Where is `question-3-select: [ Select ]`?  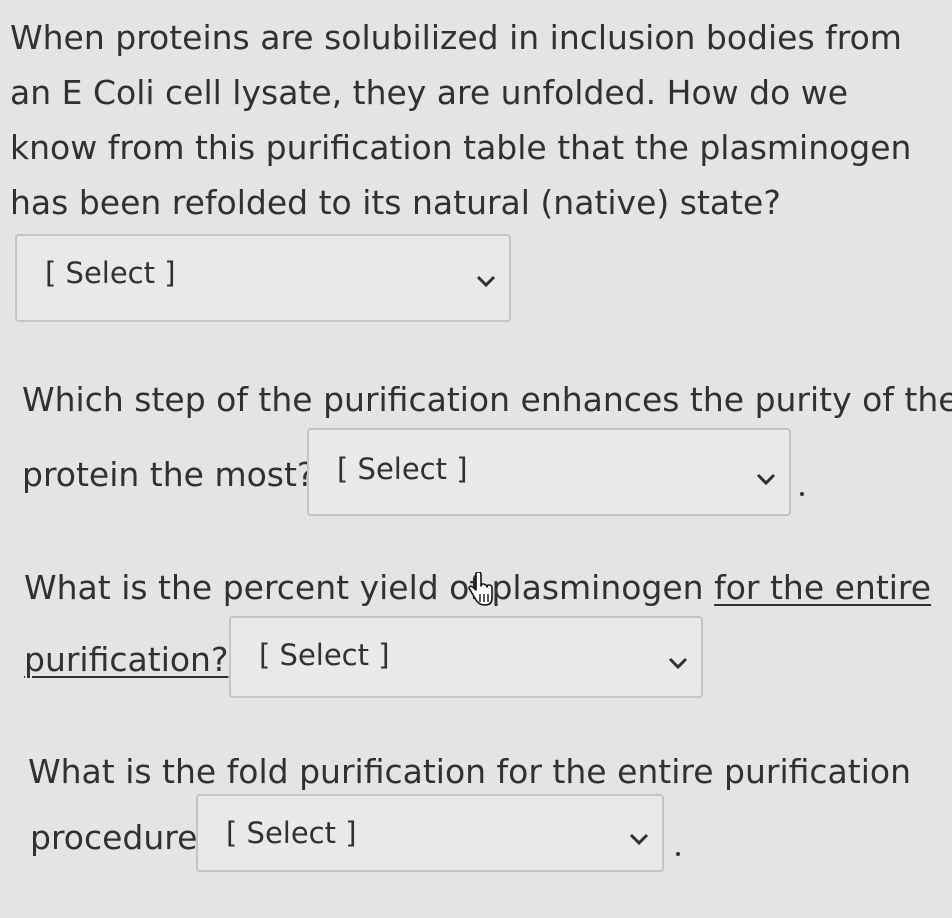 question-3-select: [ Select ] is located at coordinates (466, 657).